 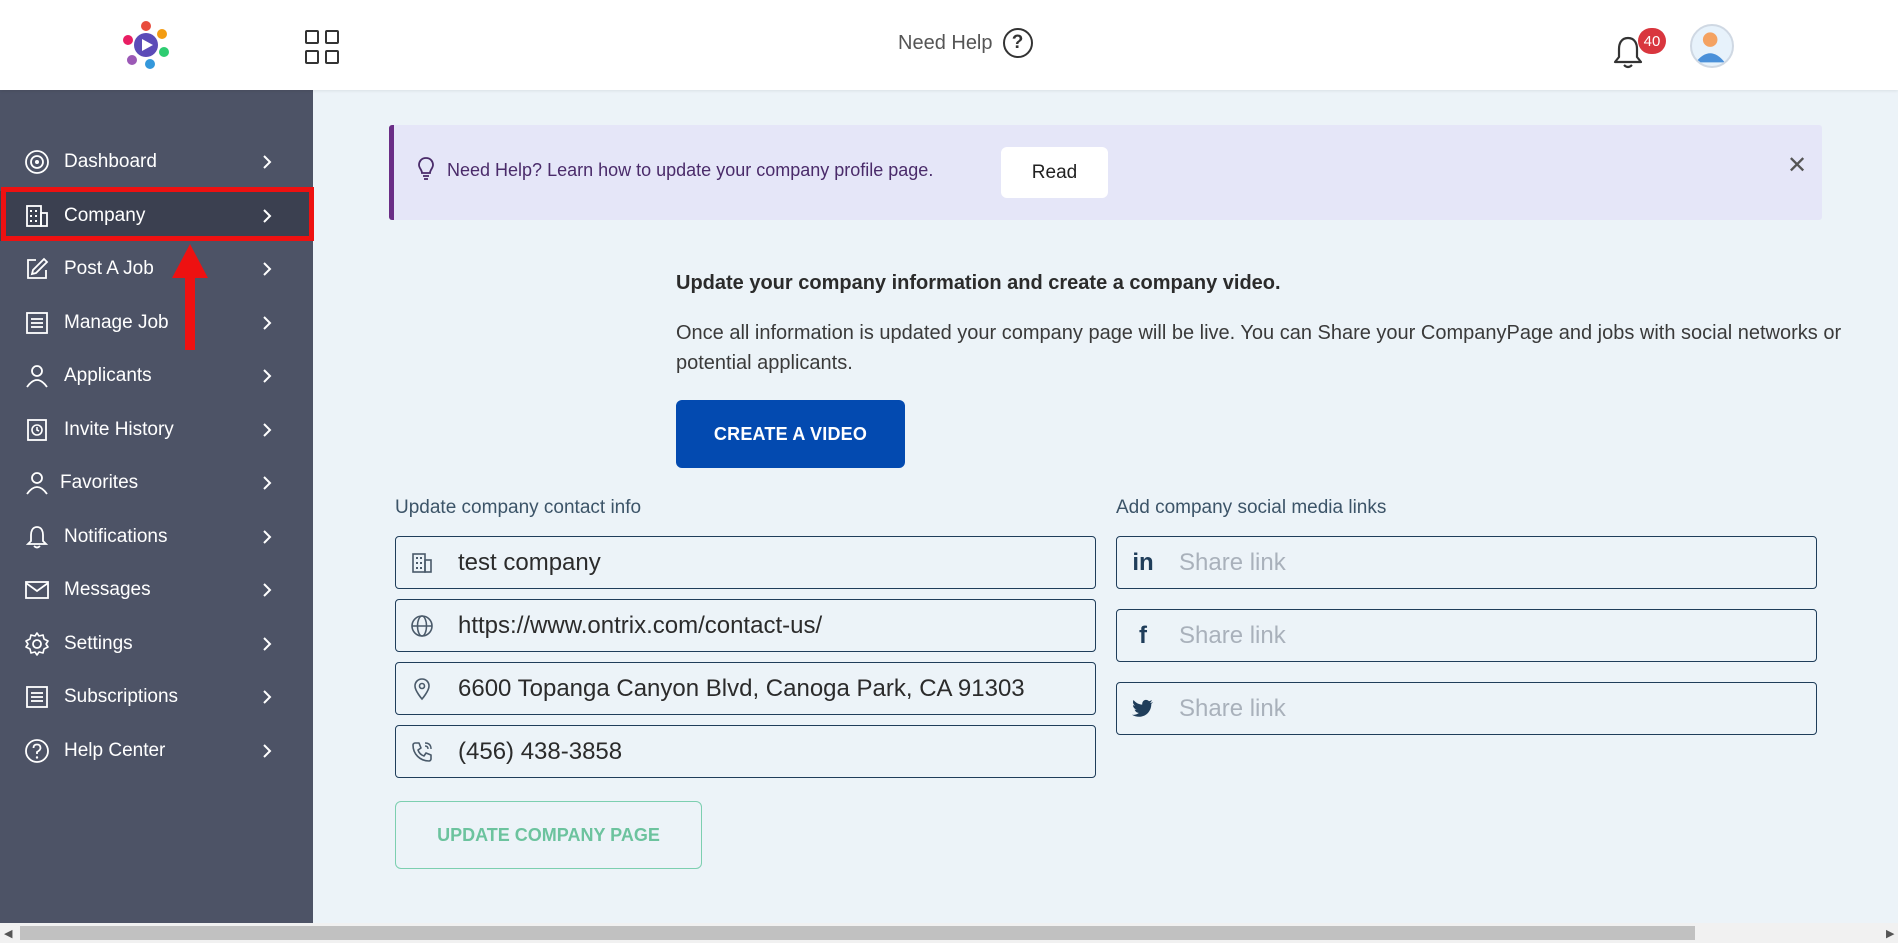 What do you see at coordinates (107, 589) in the screenshot?
I see `sidebar-item-label: Messages` at bounding box center [107, 589].